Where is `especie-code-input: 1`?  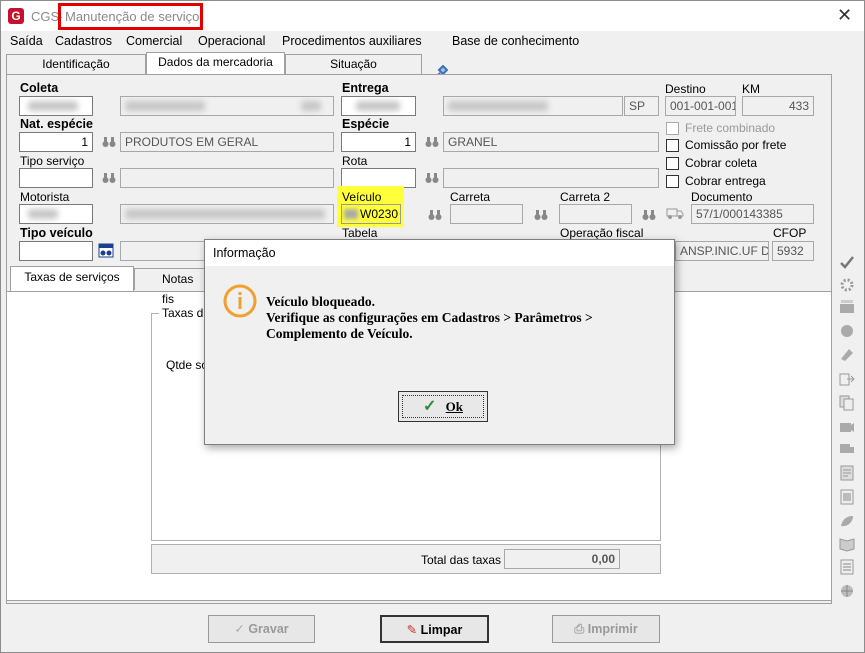 especie-code-input: 1 is located at coordinates (378, 142).